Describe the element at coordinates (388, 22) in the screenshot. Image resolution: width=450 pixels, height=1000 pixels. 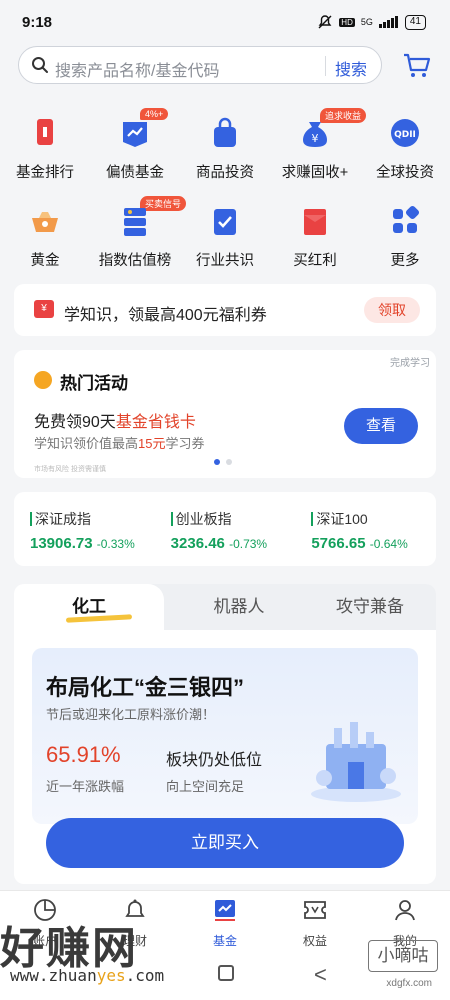
I see `signal-icon` at that location.